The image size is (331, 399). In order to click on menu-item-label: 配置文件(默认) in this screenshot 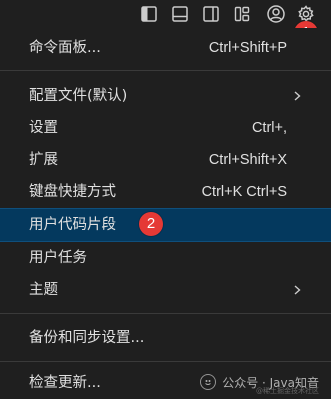, I will do `click(78, 96)`.